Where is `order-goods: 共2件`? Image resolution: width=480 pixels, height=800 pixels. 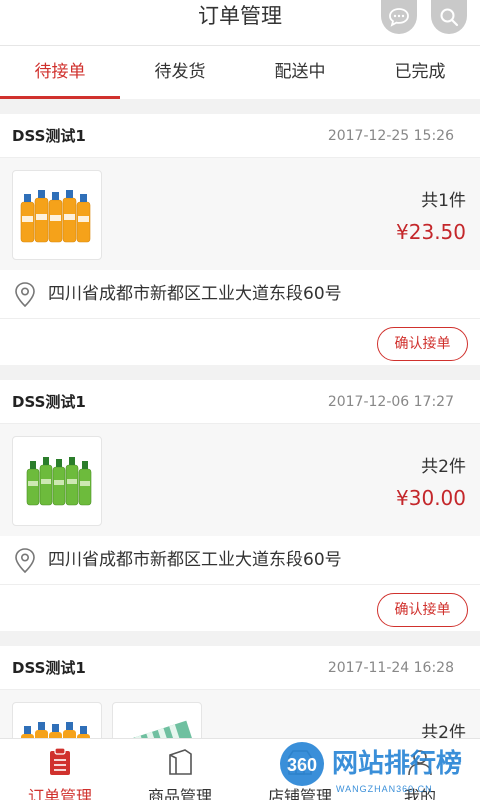 order-goods: 共2件 is located at coordinates (240, 714).